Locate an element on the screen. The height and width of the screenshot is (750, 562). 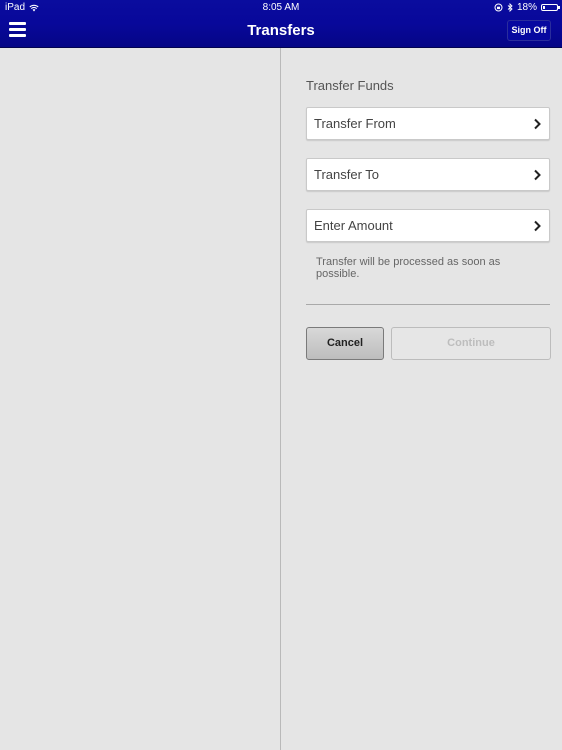
battery-percent: 18% is located at coordinates (526, 7).